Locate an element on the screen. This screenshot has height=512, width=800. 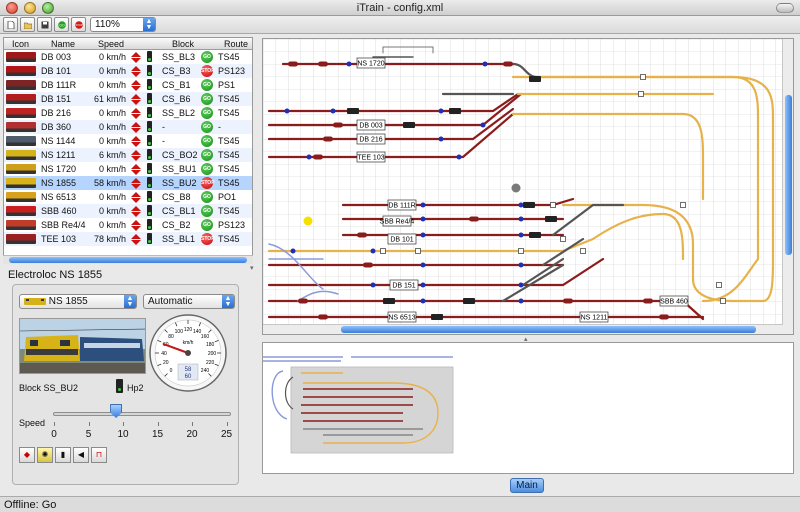
table-row: DB 216 0 km/h SS_BL2 GO TS45 is located at coordinates (128, 113).